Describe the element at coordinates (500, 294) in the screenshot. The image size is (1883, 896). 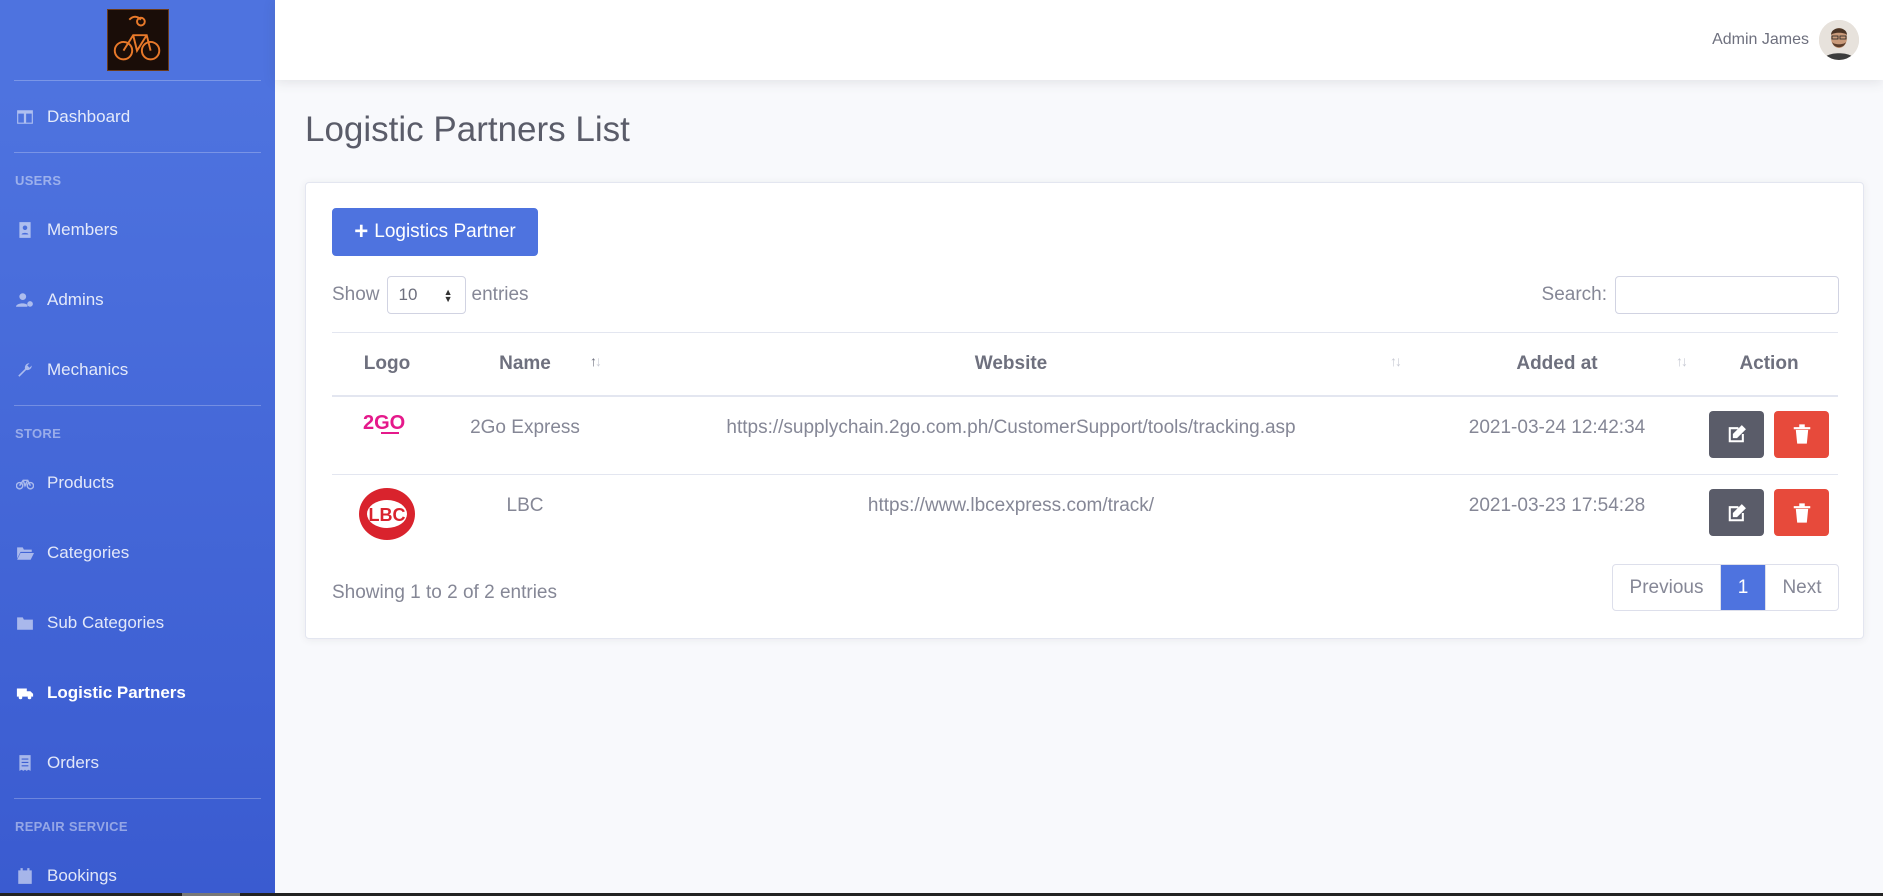
I see `entries-label: entries` at that location.